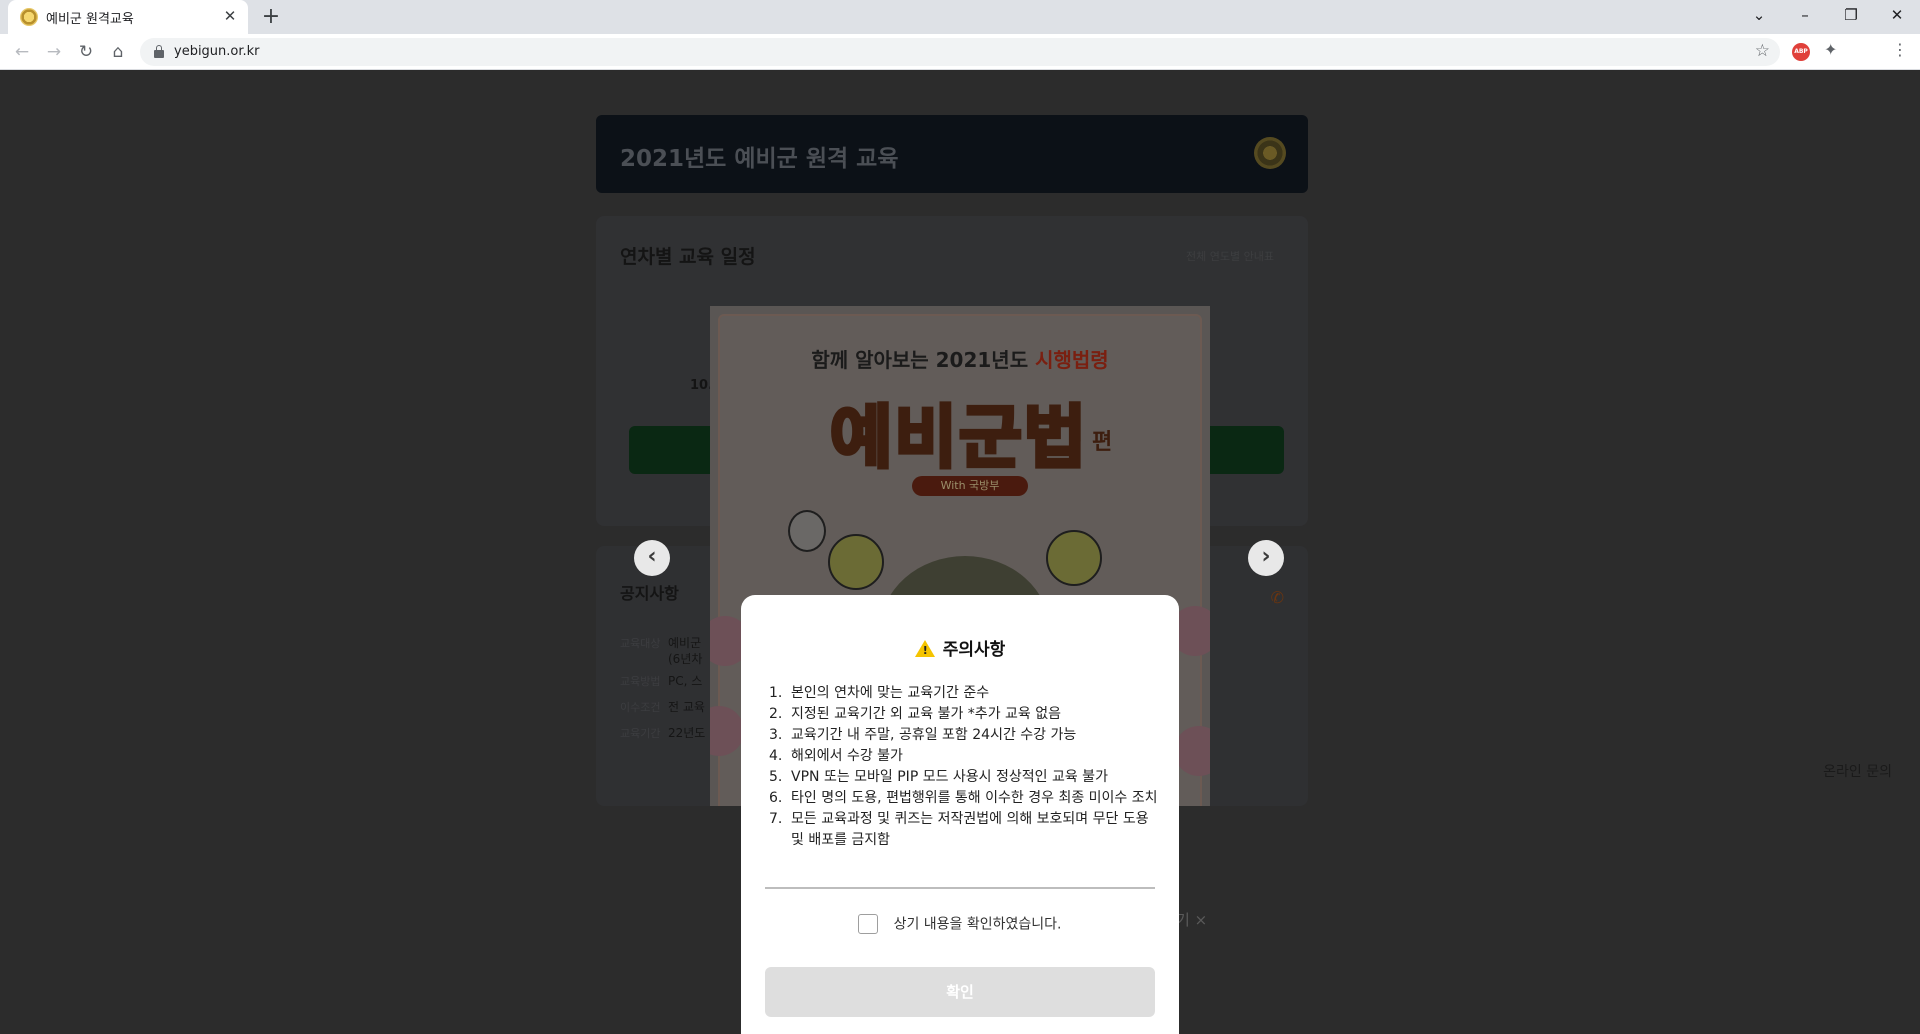 Image resolution: width=1920 pixels, height=1034 pixels. What do you see at coordinates (1230, 256) in the screenshot?
I see `schedule-all-link: 전체 연도별 안내표` at bounding box center [1230, 256].